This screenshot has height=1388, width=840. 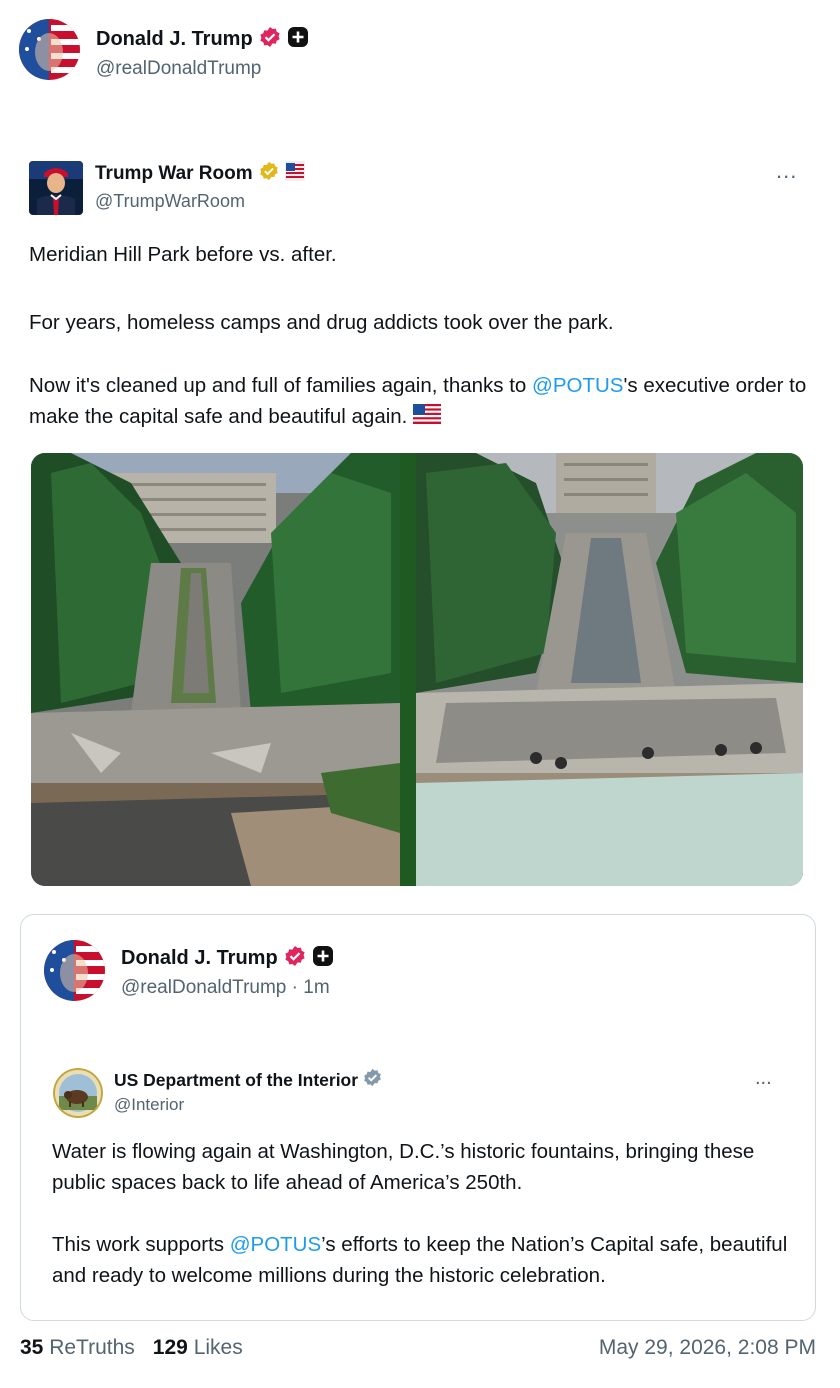 I want to click on quote-author-name-row: Donald J. Trump, so click(x=227, y=958).